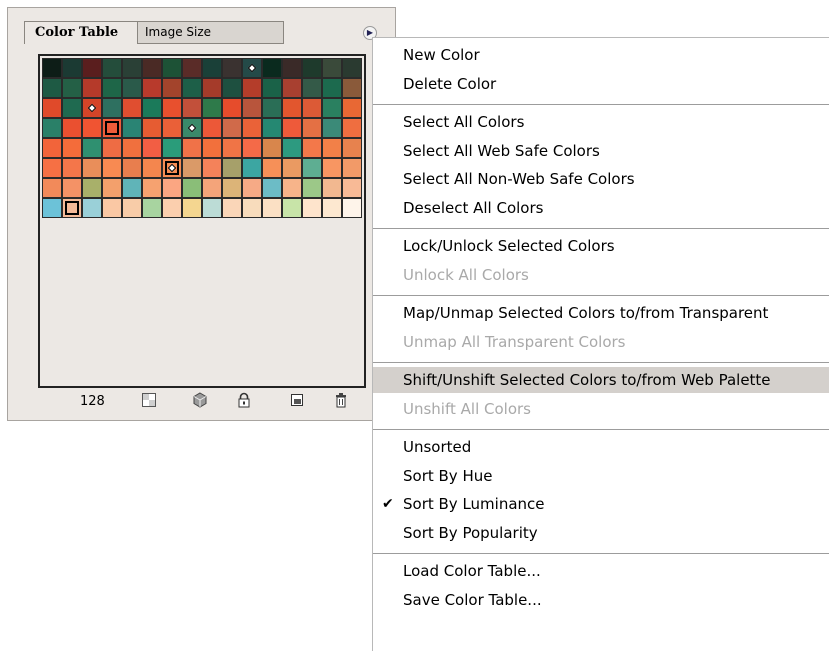  I want to click on web-shift-icon, so click(200, 400).